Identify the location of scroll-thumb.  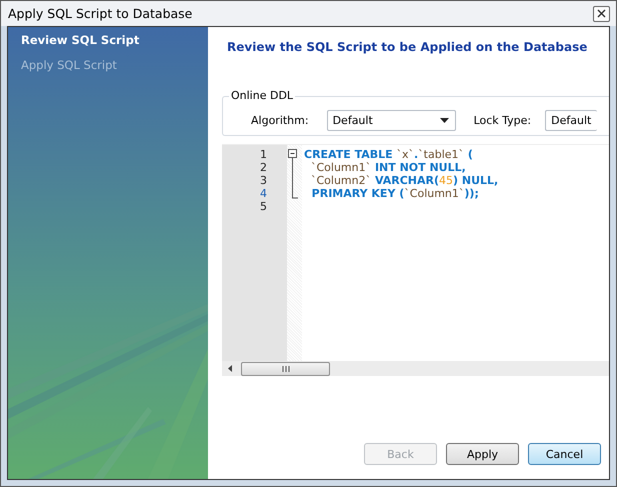
(285, 369).